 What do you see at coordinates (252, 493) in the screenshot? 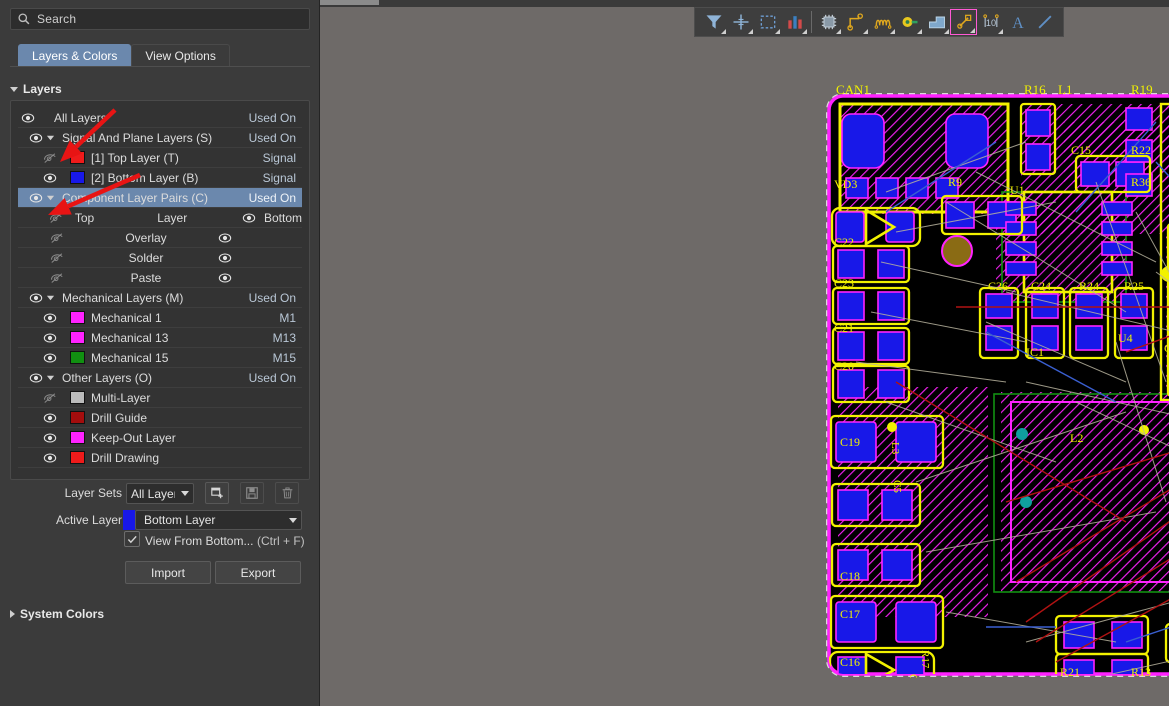
I see `save-layer-set-button` at bounding box center [252, 493].